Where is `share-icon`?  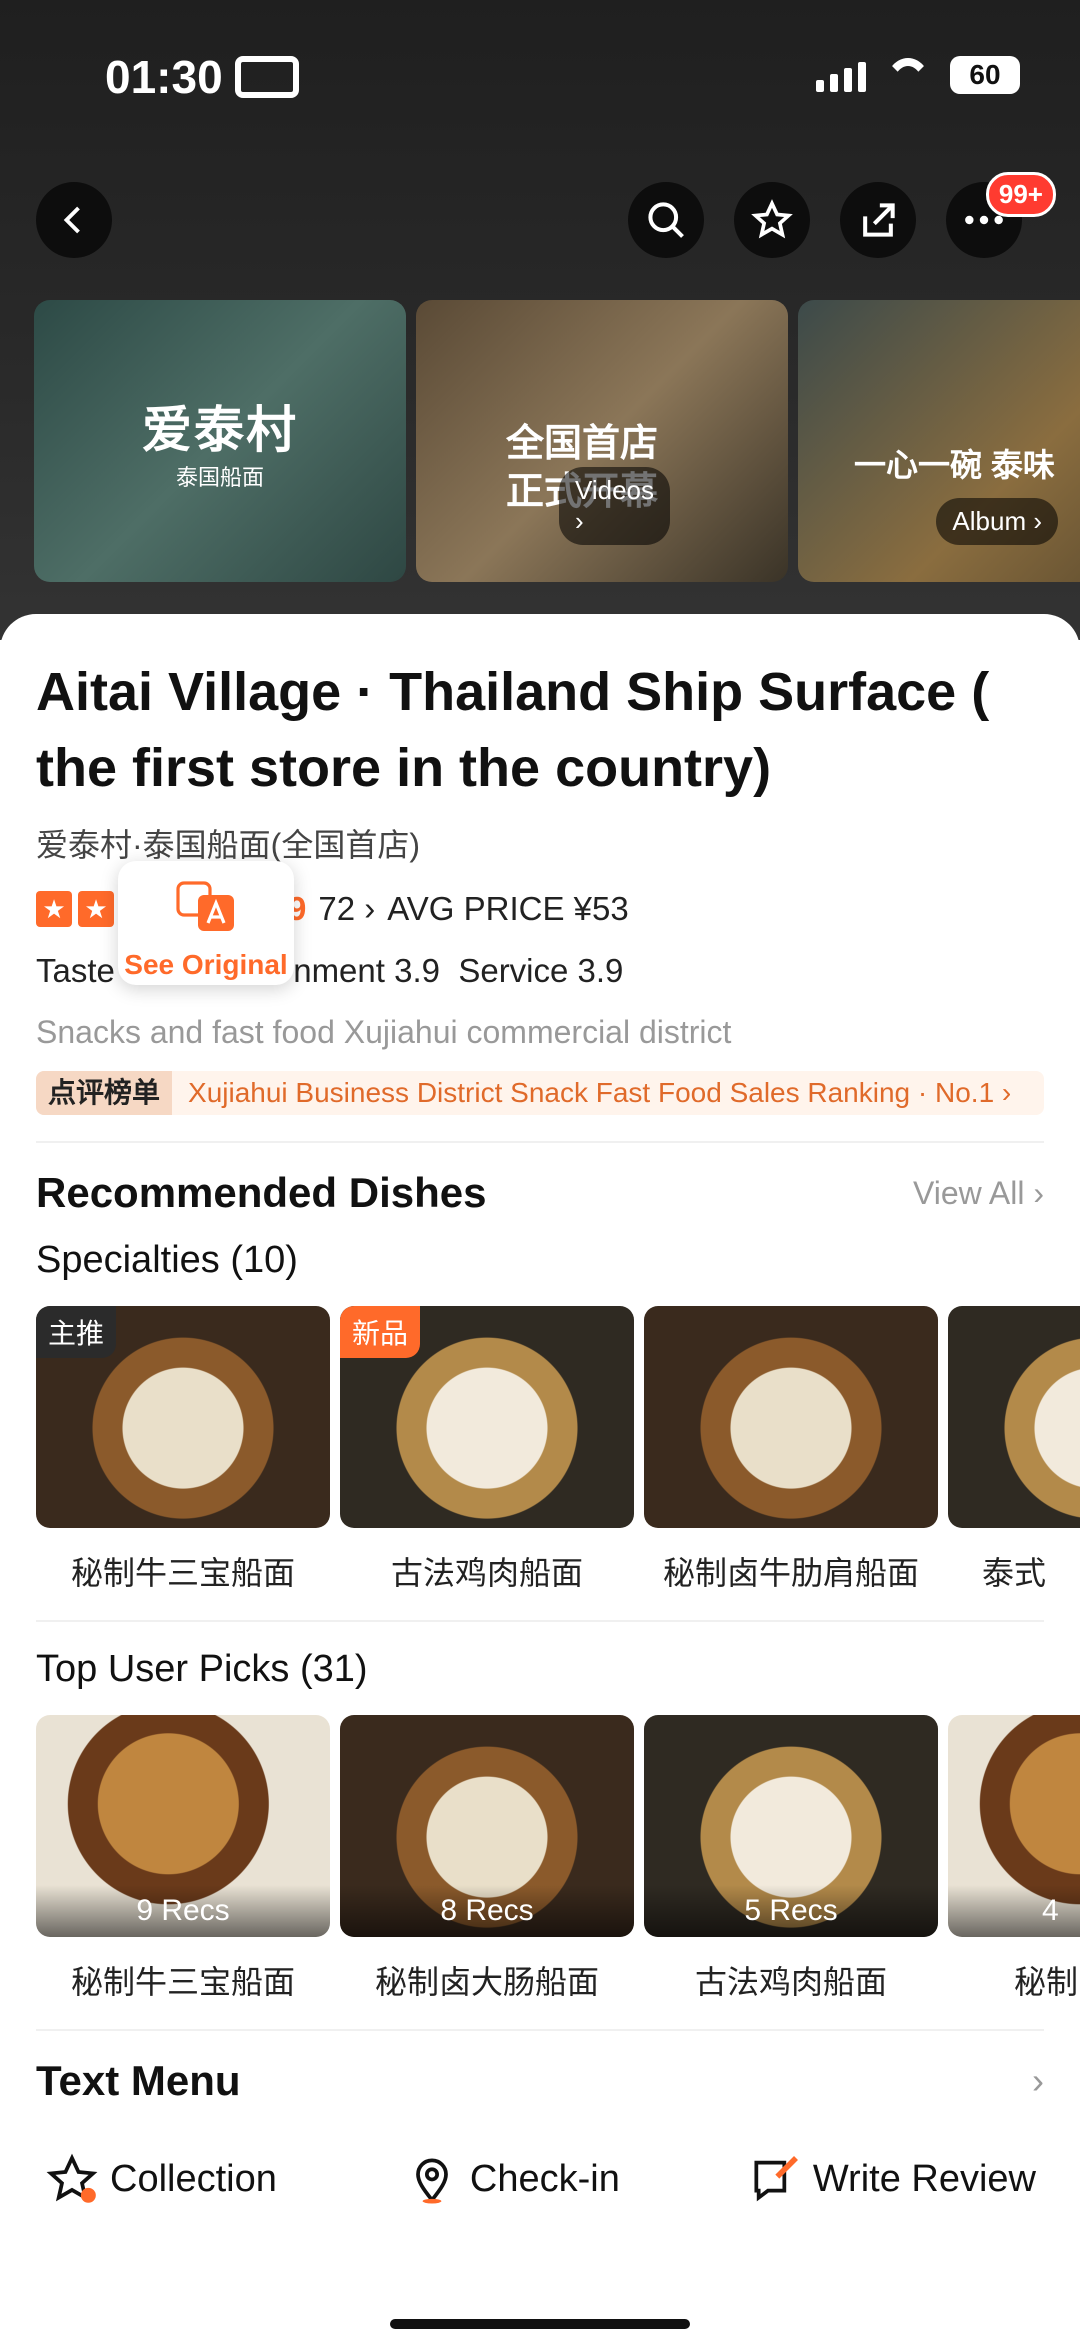
share-icon is located at coordinates (879, 220).